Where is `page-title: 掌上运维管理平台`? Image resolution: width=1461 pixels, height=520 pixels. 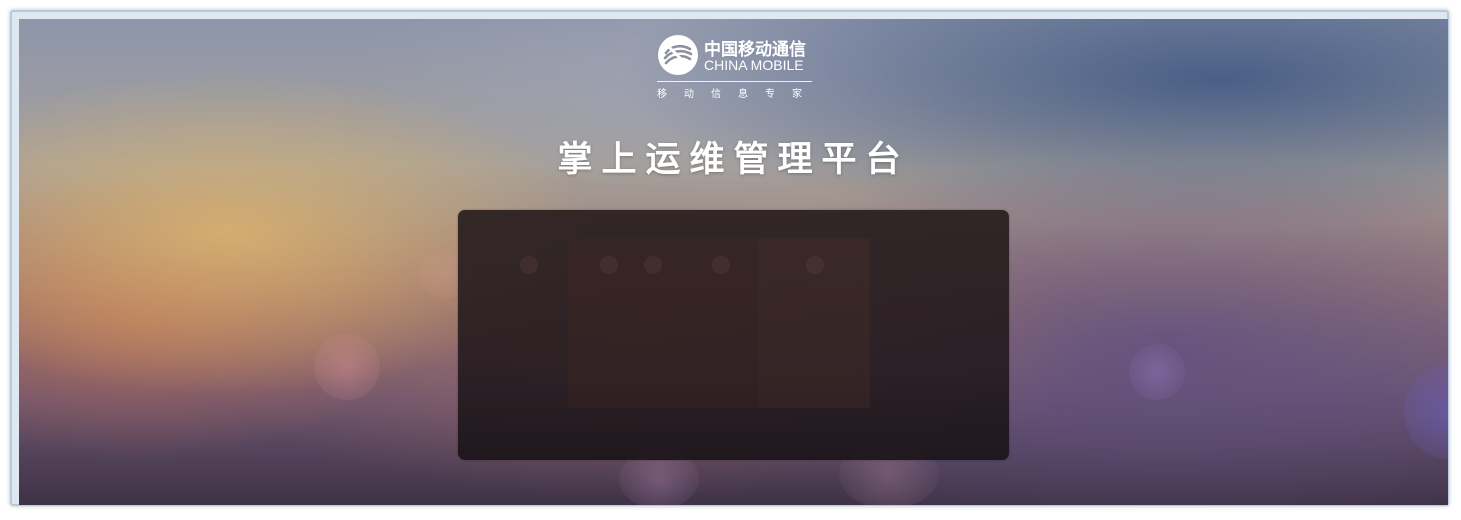 page-title: 掌上运维管理平台 is located at coordinates (733, 160).